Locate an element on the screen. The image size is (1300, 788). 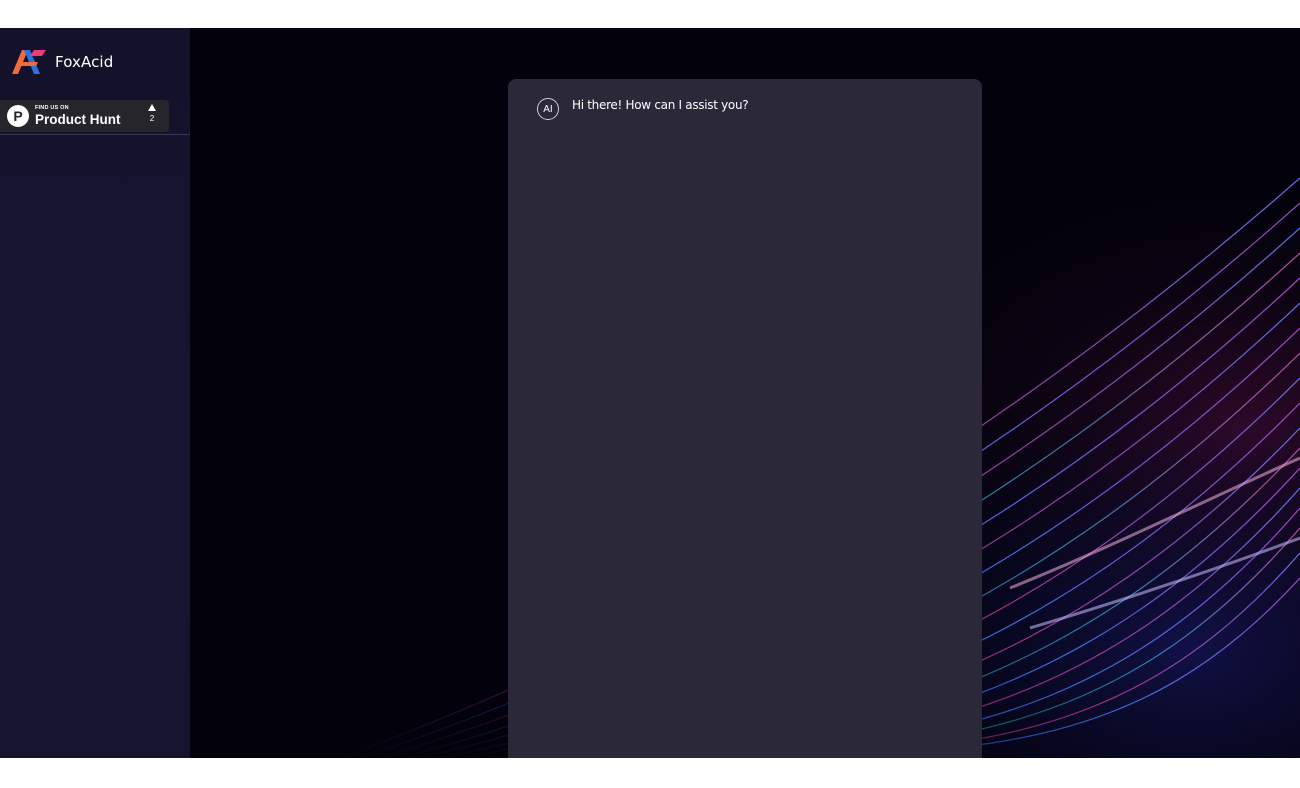
product-hunt-logo-icon: P is located at coordinates (18, 116).